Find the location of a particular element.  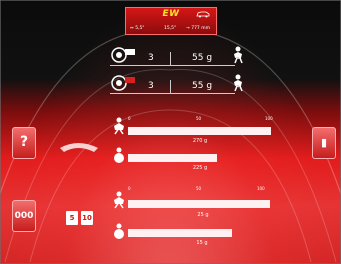

info-mid: 15,5" is located at coordinates (170, 28).